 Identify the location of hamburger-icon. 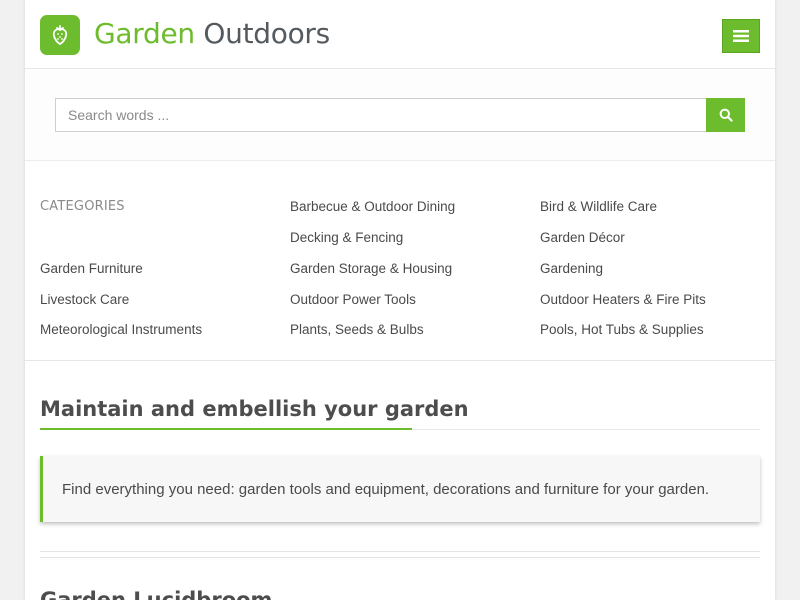
(741, 36).